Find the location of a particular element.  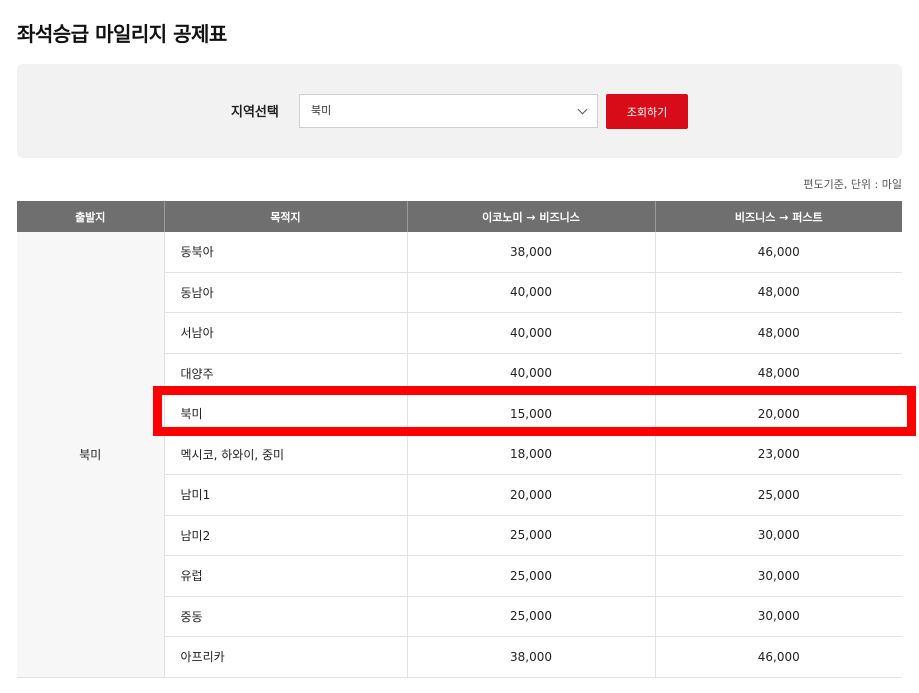

table-header-row: 출발지 목적지 이코노미 → 비즈니스 비즈니스 → 퍼스트 is located at coordinates (459, 216).